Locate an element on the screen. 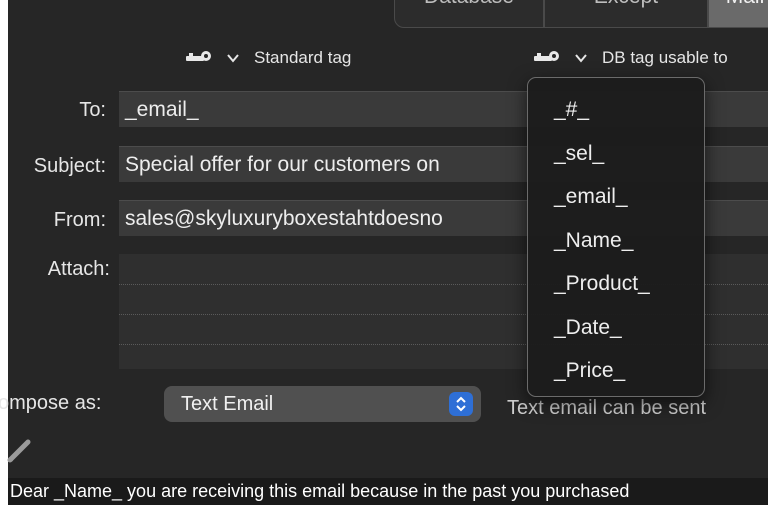  menu-item-name: _Name_ is located at coordinates (616, 243).